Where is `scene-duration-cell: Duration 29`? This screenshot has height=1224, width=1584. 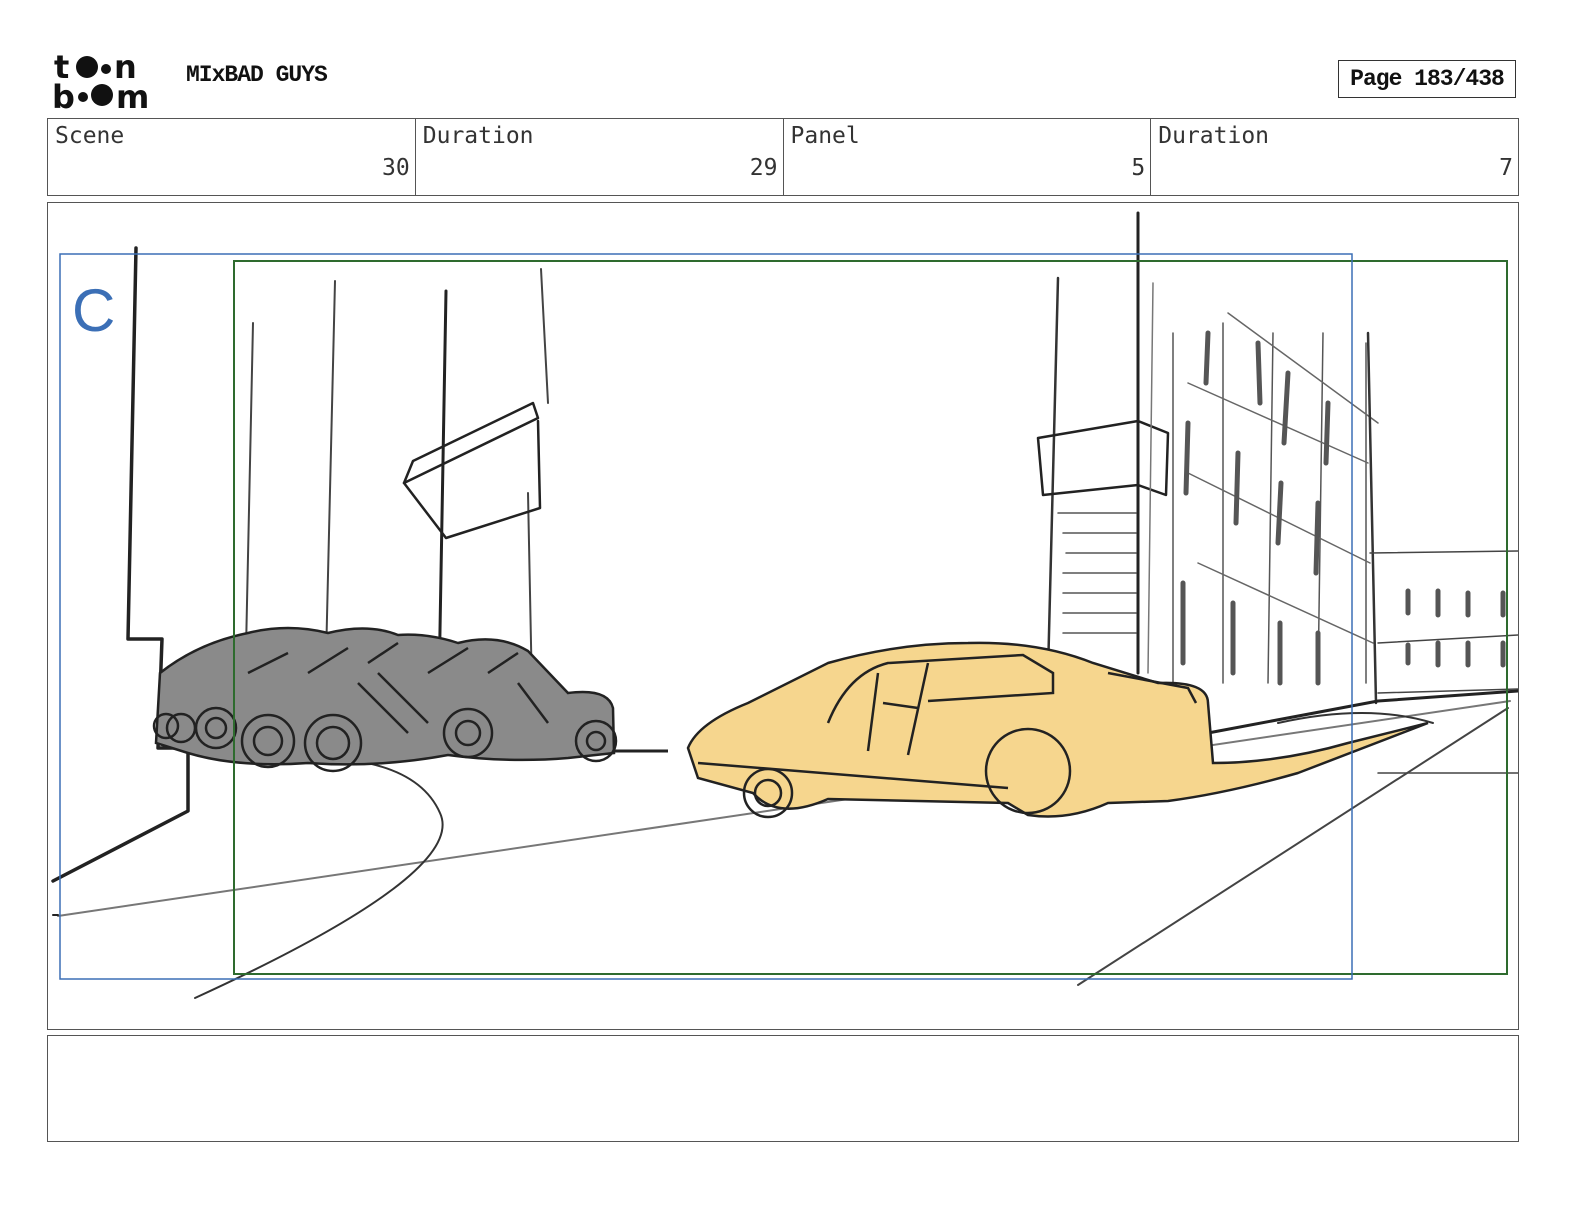
scene-duration-cell: Duration 29 is located at coordinates (600, 157).